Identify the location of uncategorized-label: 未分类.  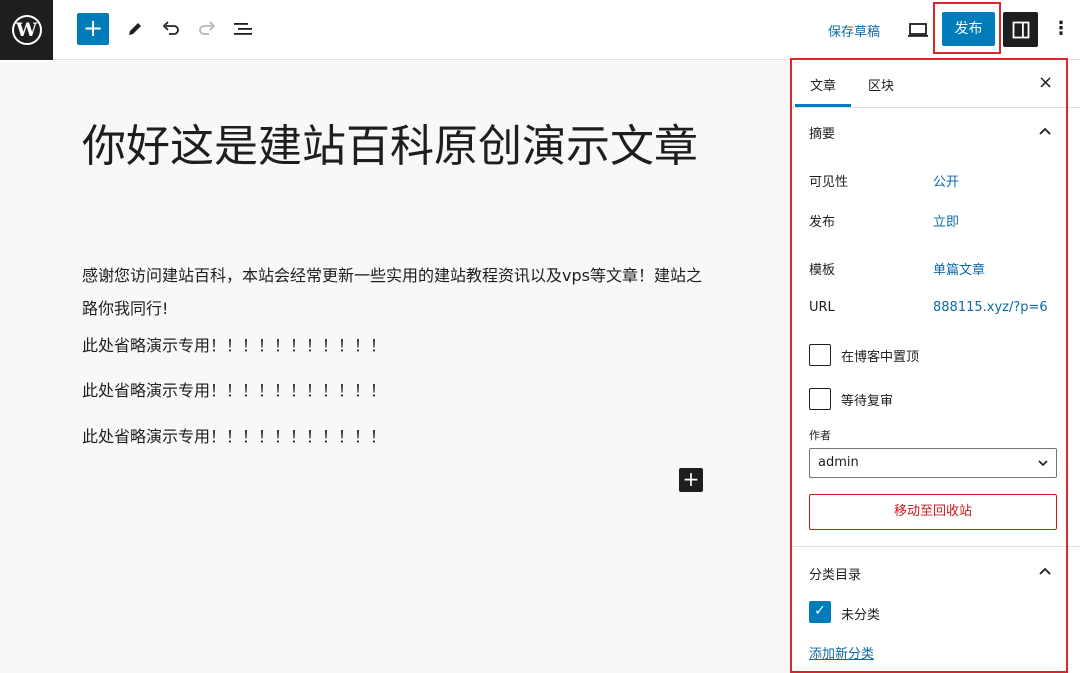
(860, 613).